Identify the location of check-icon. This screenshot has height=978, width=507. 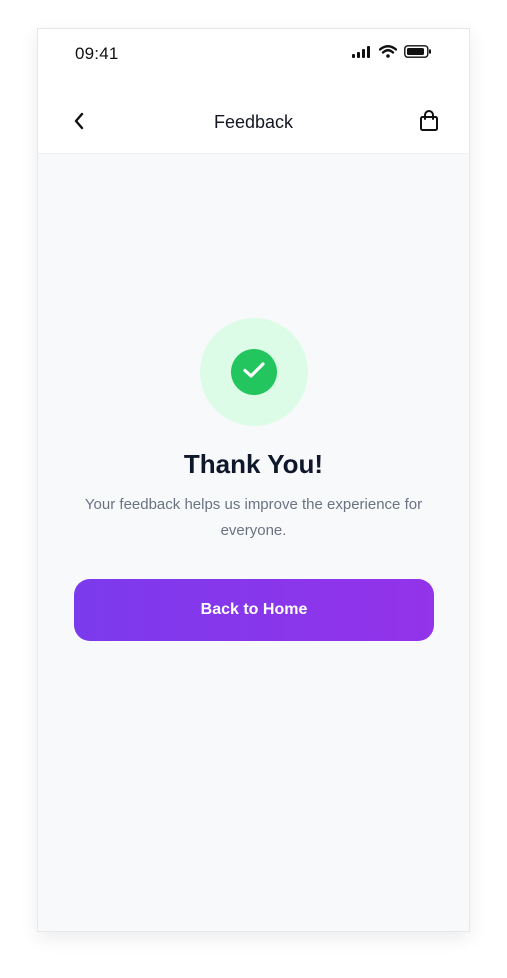
(254, 372).